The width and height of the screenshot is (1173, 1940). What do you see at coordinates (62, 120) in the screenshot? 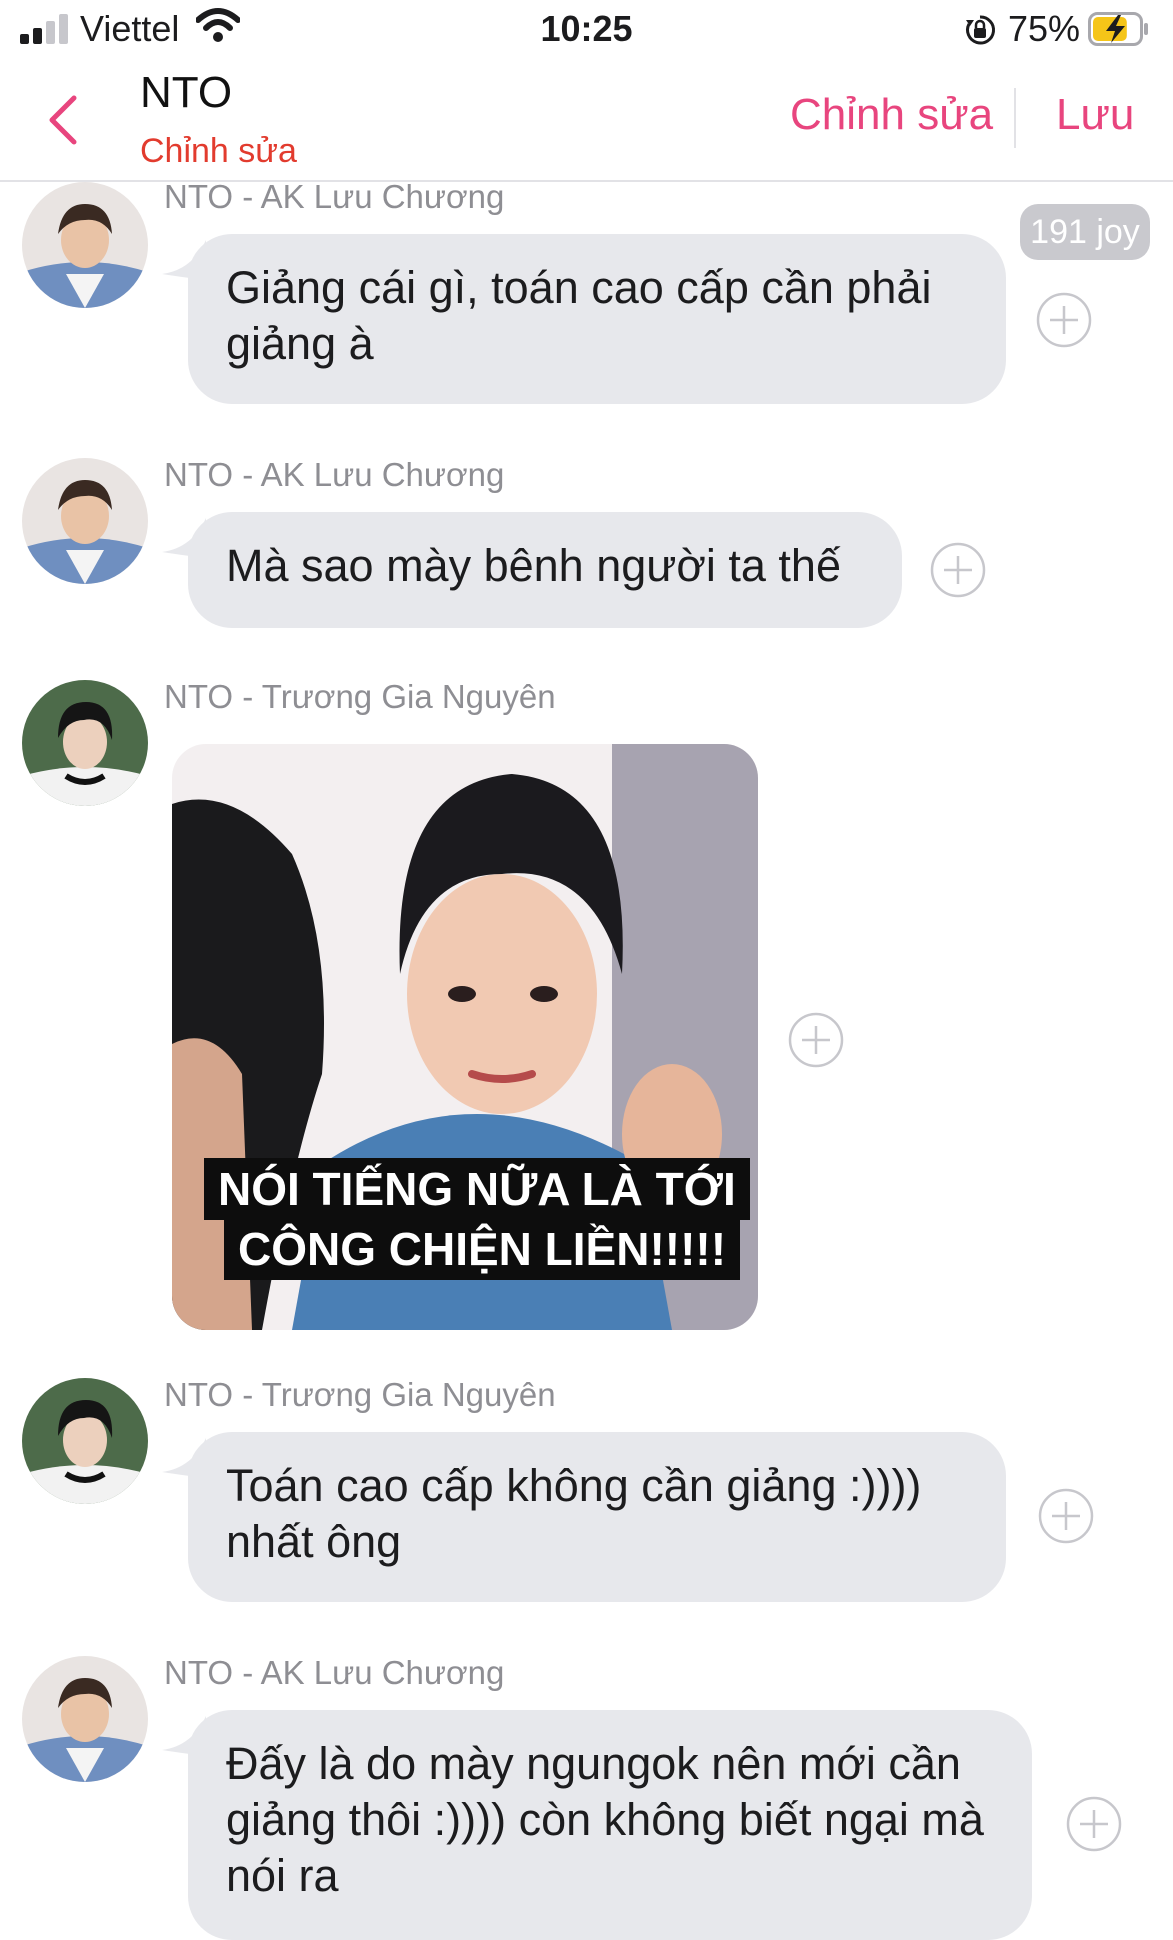
I see `chevron-left-icon` at bounding box center [62, 120].